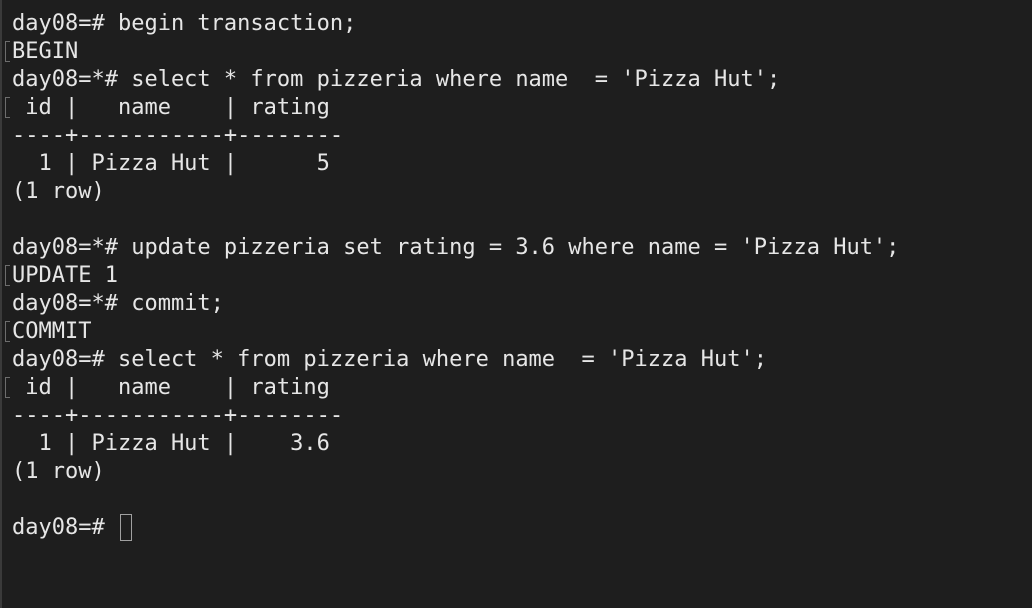 Image resolution: width=1032 pixels, height=608 pixels. What do you see at coordinates (522, 164) in the screenshot?
I see `terminal-line: 1 | Pizza Hut | 5` at bounding box center [522, 164].